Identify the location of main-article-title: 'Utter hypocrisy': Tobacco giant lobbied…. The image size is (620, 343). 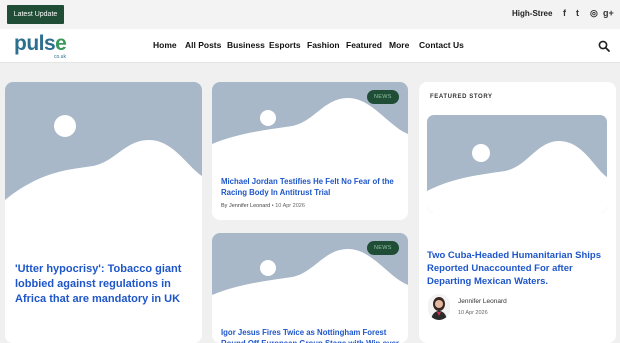
(106, 284).